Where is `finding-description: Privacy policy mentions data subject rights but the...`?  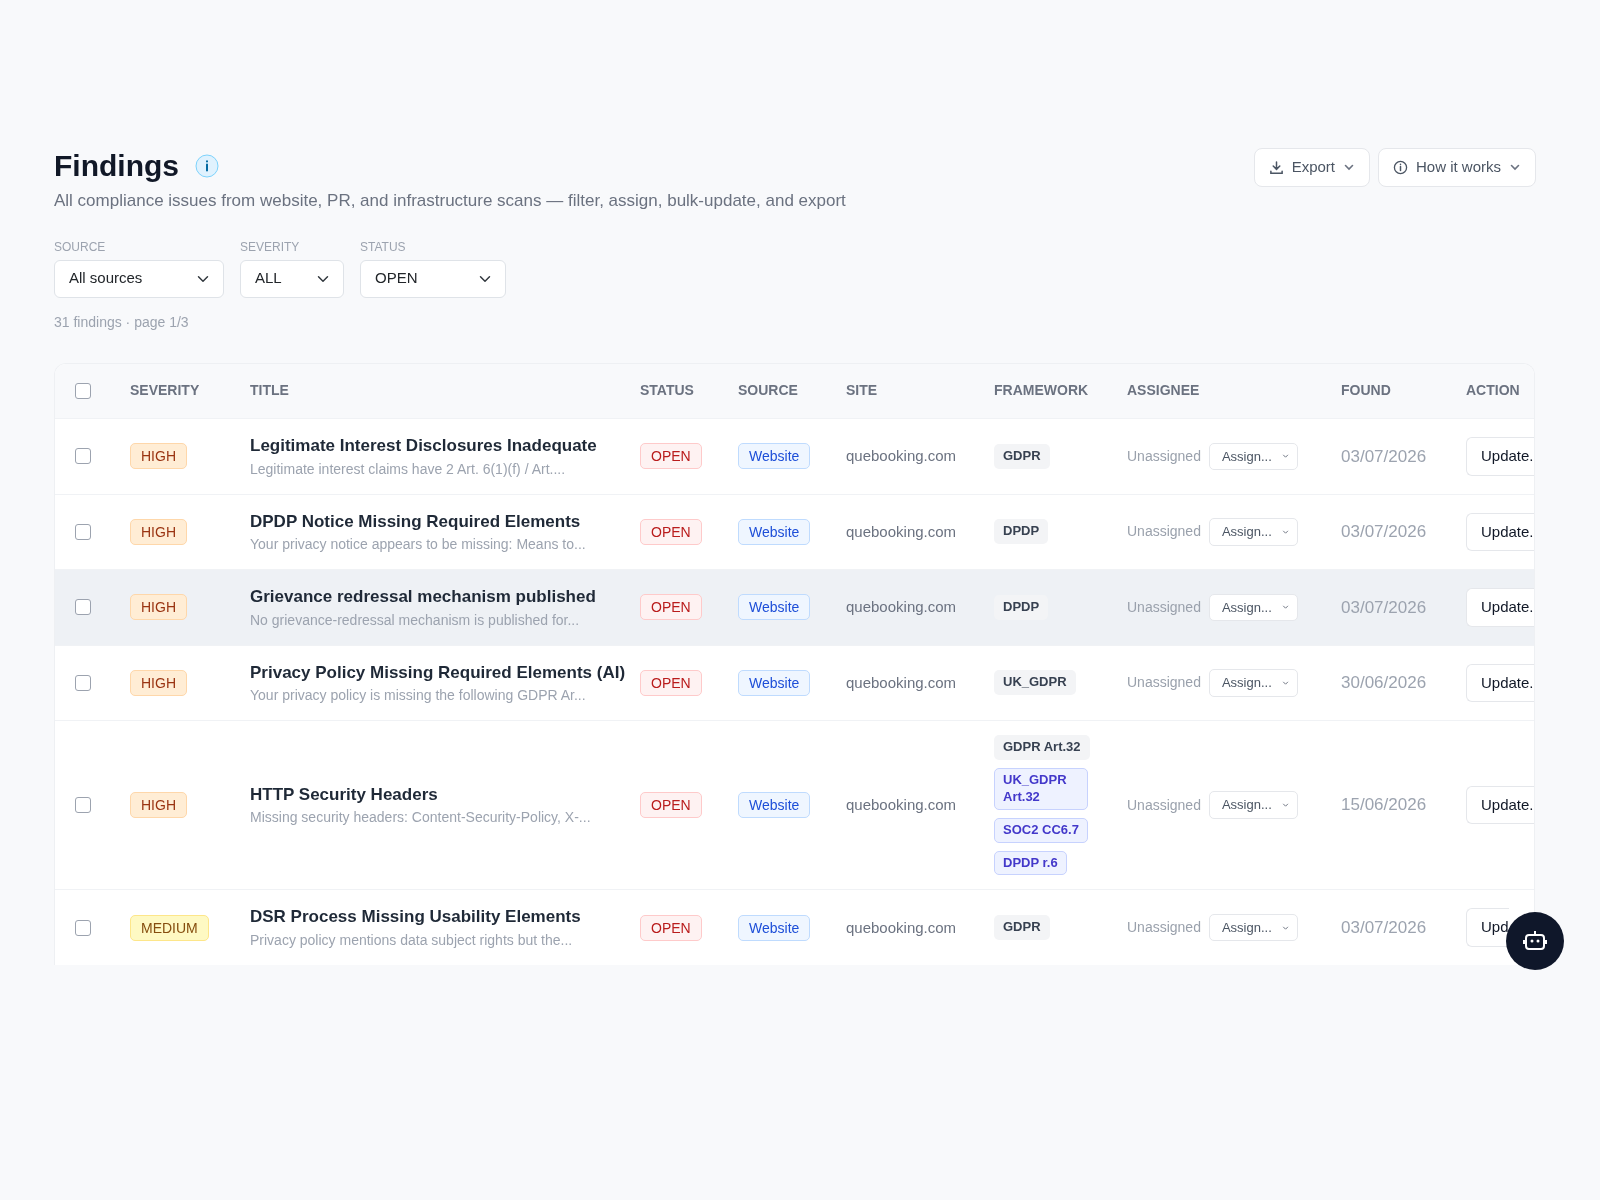
finding-description: Privacy policy mentions data subject rights but the... is located at coordinates (412, 940).